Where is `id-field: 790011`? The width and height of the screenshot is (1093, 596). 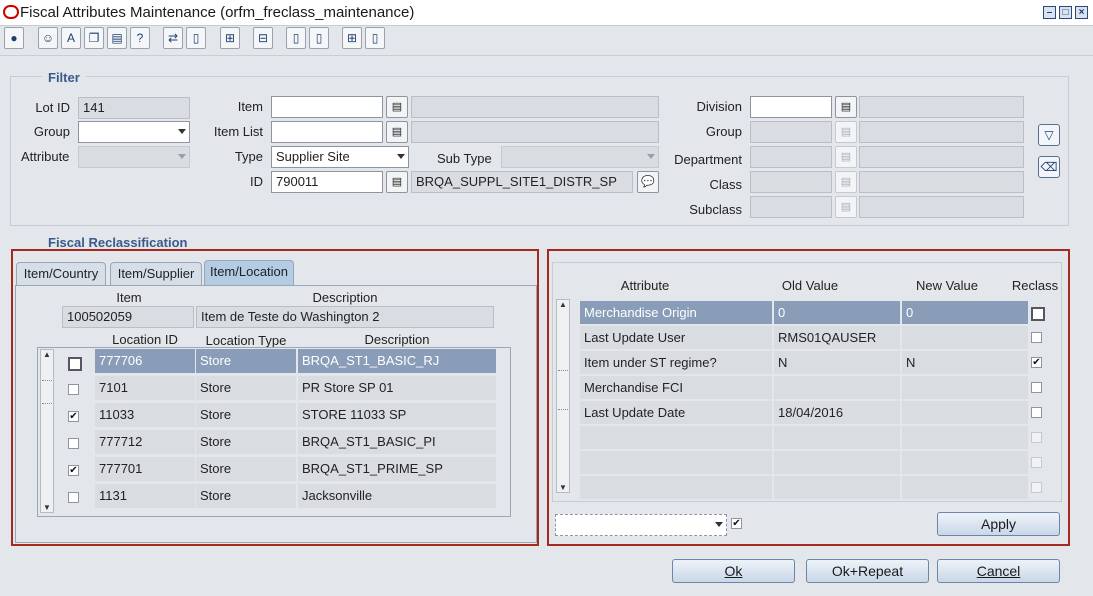
id-field: 790011 is located at coordinates (327, 182).